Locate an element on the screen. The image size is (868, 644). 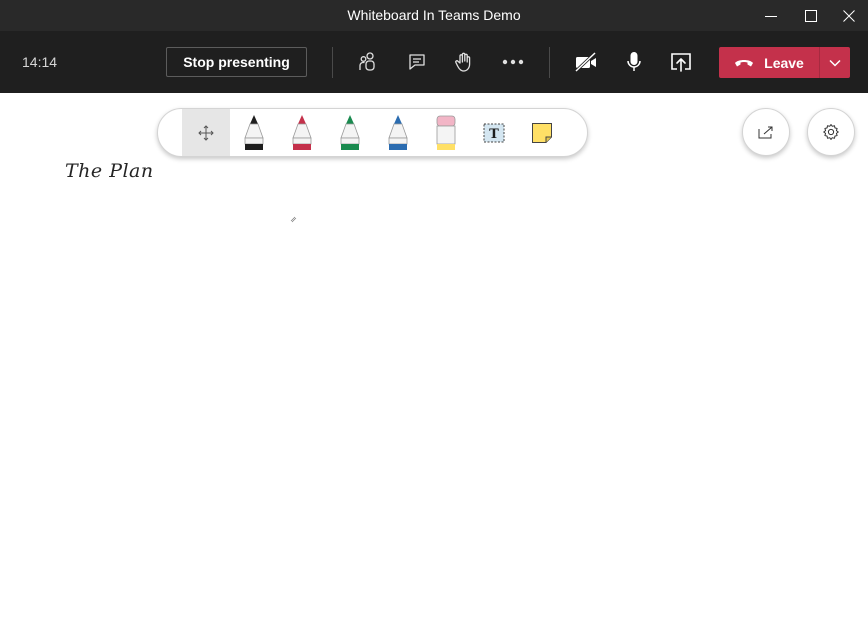
whiteboard-toolbar: T is located at coordinates (372, 132).